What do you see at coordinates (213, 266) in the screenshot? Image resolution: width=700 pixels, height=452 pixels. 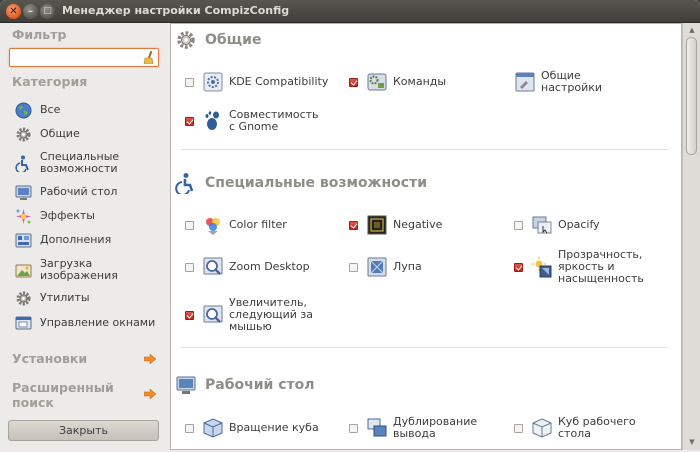 I see `zoom-desktop-icon` at bounding box center [213, 266].